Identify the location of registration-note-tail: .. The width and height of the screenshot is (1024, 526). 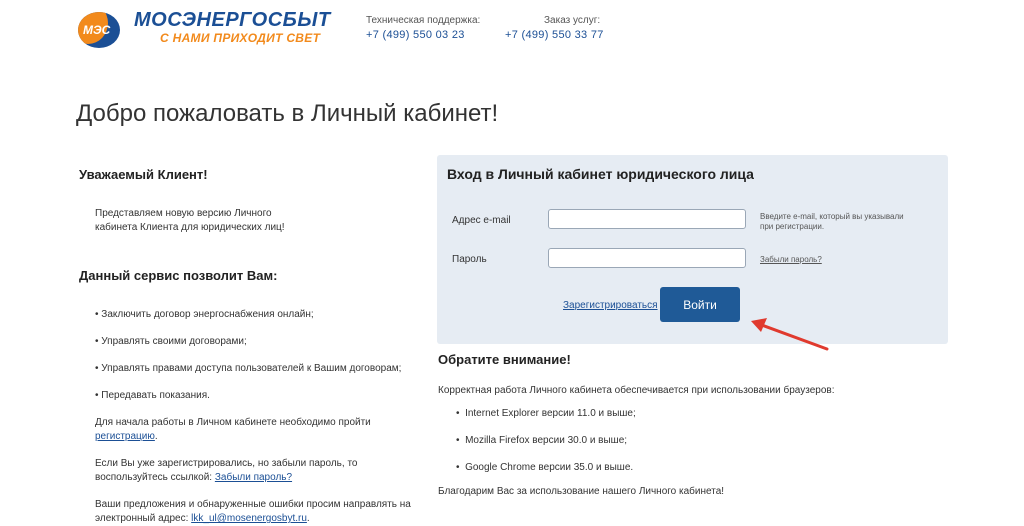
(156, 436).